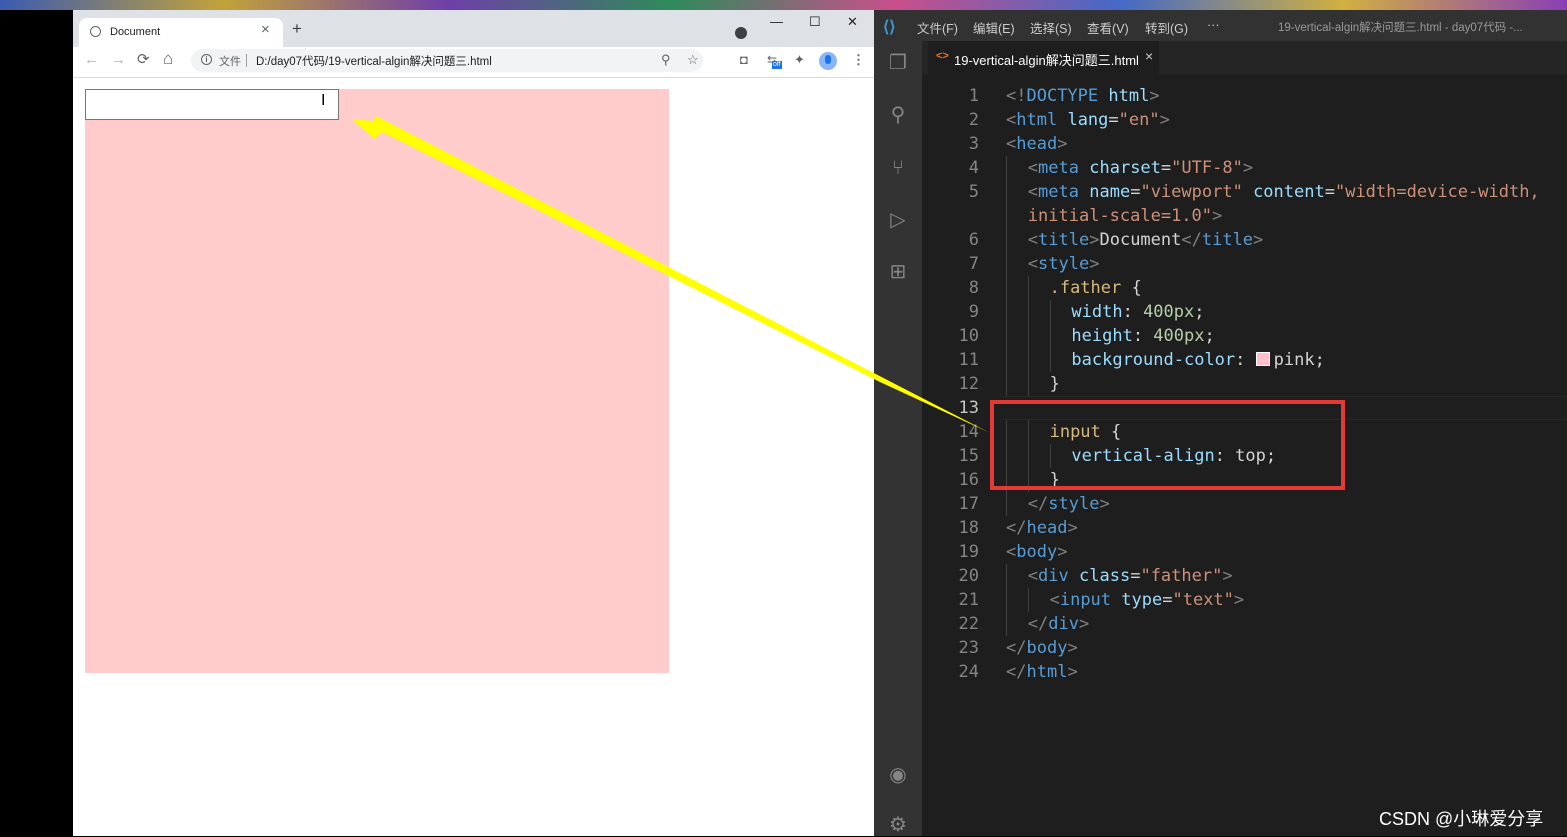 This screenshot has height=837, width=1567. What do you see at coordinates (898, 115) in the screenshot?
I see `search-icon: ⚲` at bounding box center [898, 115].